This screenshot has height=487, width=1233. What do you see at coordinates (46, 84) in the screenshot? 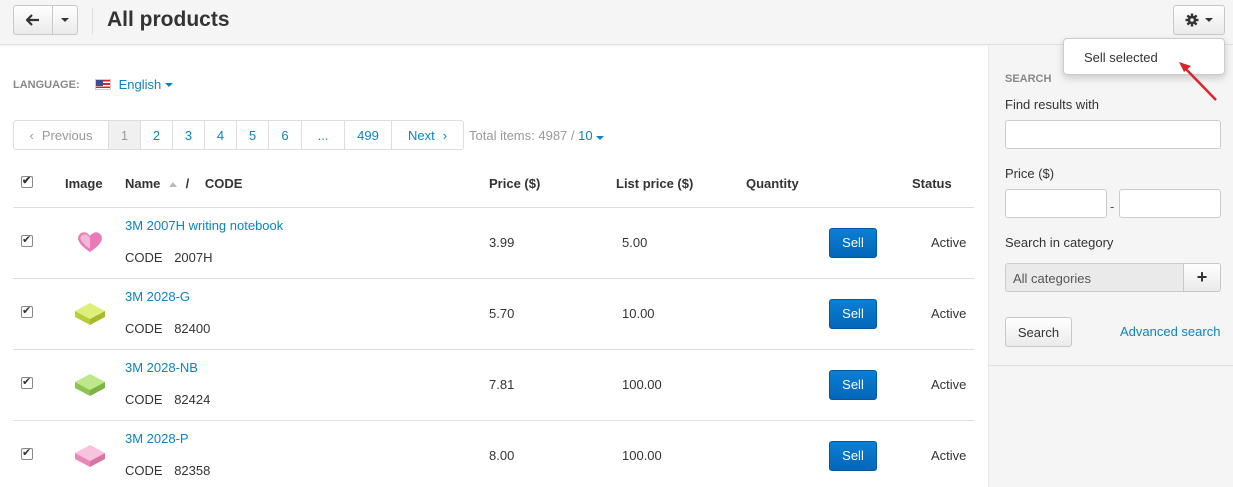
I see `language-label: LANGUAGE:` at bounding box center [46, 84].